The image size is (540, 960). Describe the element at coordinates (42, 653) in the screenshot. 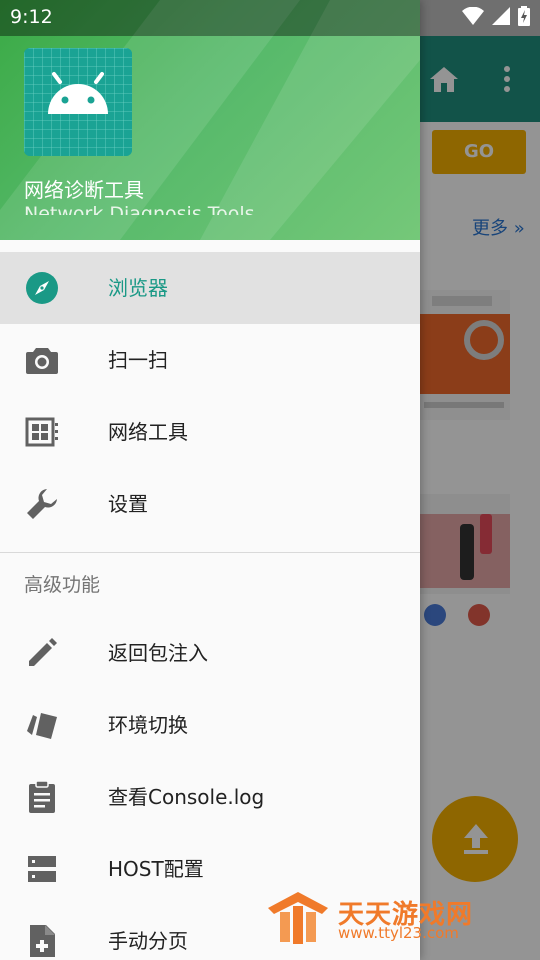

I see `pencil-icon` at that location.